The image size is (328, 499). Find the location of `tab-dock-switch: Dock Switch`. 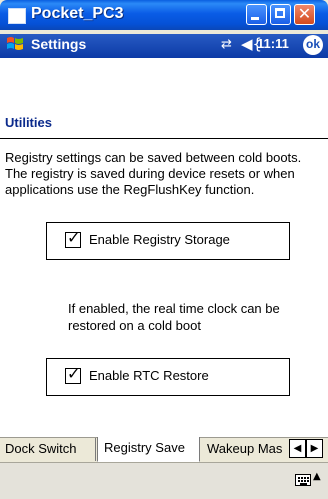

tab-dock-switch: Dock Switch is located at coordinates (48, 449).